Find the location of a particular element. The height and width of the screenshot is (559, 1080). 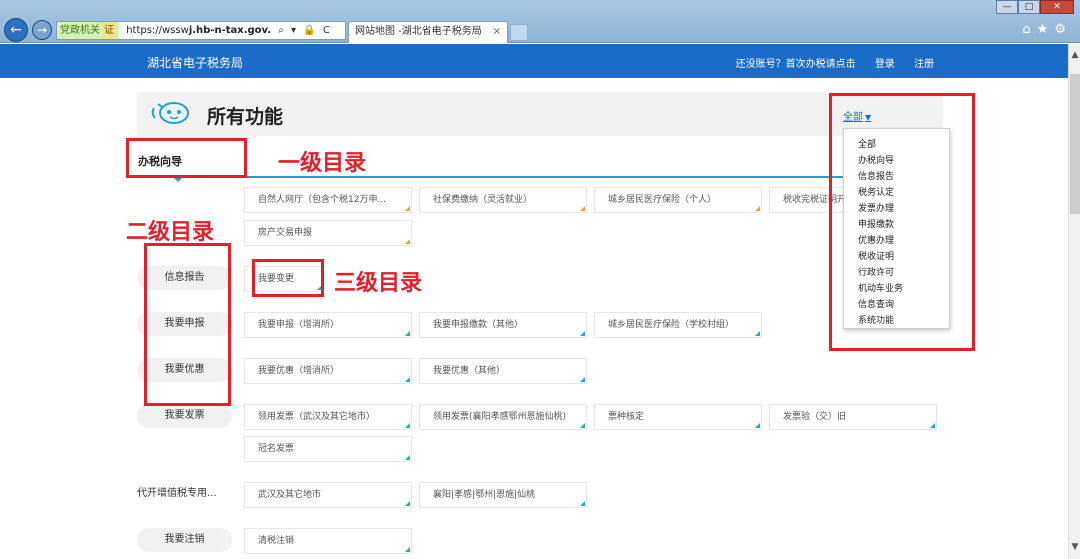

tab-title: 网站地图 -湖北省电子税务局 is located at coordinates (418, 31).